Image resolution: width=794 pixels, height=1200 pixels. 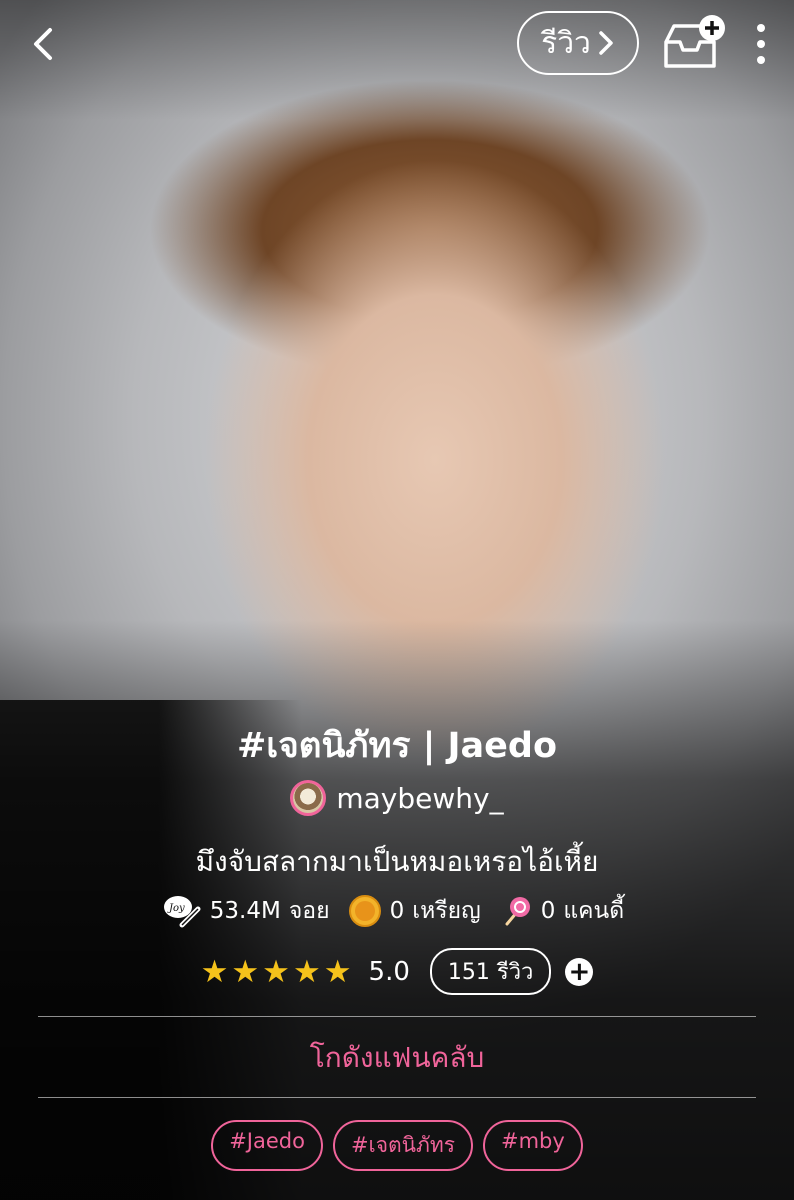 What do you see at coordinates (548, 911) in the screenshot?
I see `candy-value: 0` at bounding box center [548, 911].